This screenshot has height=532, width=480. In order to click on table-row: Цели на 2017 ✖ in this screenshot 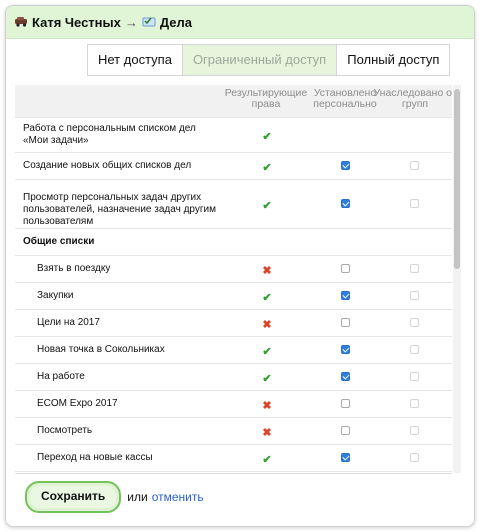, I will do `click(233, 322)`.